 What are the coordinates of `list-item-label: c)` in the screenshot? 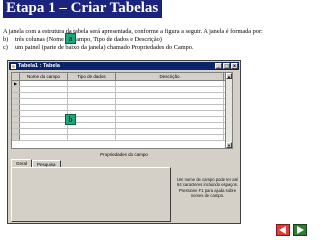 It's located at (5, 47).